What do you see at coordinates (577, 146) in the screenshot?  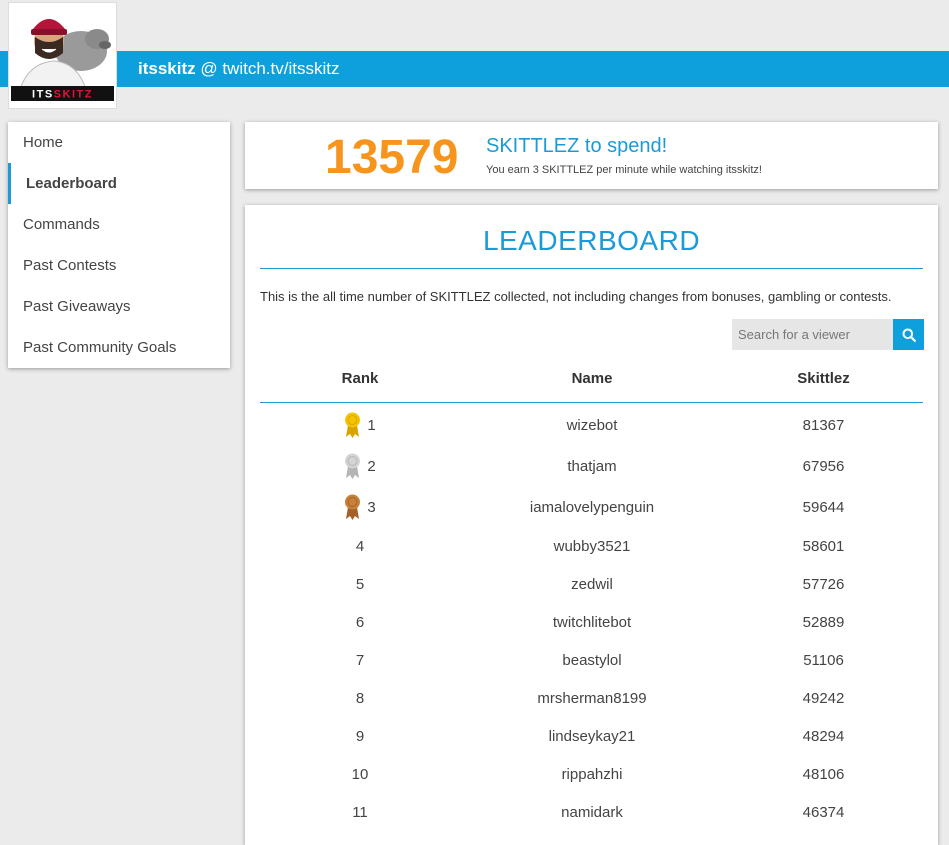 I see `points-title: SKITTLEZ to spend!` at bounding box center [577, 146].